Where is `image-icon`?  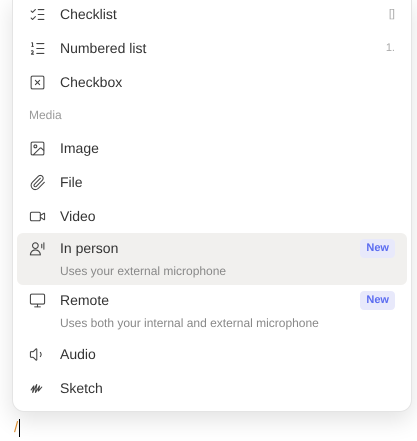 image-icon is located at coordinates (37, 148).